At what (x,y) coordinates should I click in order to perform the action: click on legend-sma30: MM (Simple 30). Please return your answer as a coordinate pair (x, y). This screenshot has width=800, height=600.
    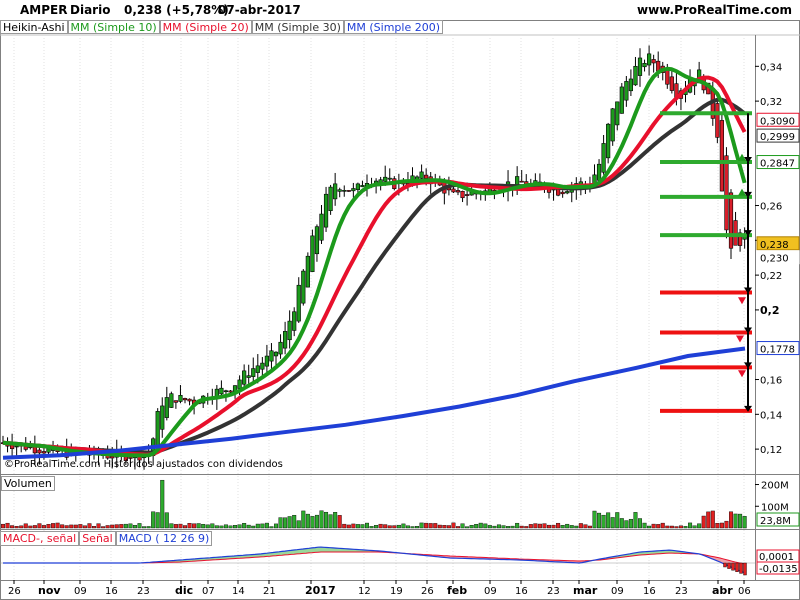
    Looking at the image, I should click on (297, 27).